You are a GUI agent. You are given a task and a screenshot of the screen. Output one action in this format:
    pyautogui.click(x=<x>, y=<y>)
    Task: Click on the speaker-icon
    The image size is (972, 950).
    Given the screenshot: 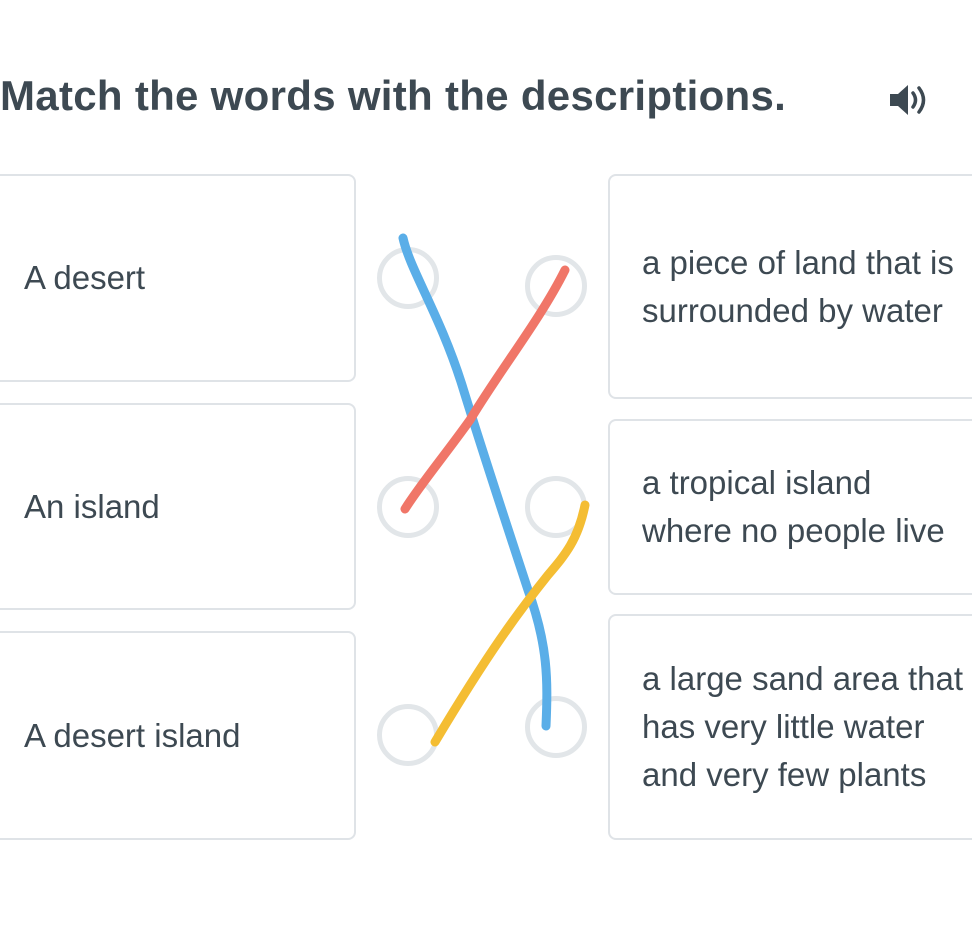 What is the action you would take?
    pyautogui.click(x=909, y=100)
    